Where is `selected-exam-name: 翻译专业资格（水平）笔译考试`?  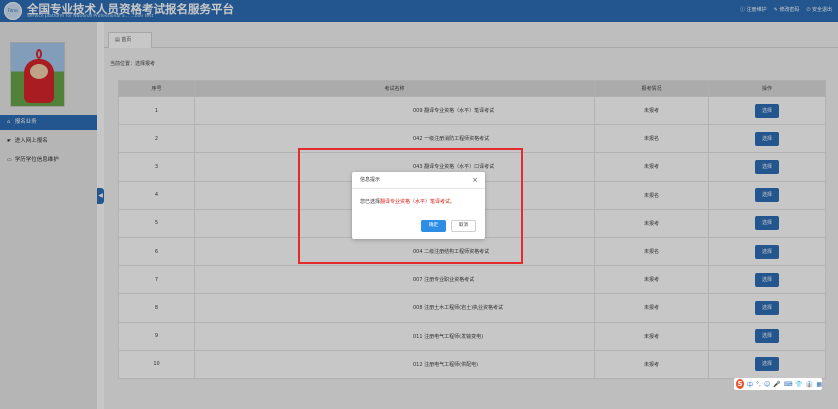 selected-exam-name: 翻译专业资格（水平）笔译考试 is located at coordinates (415, 202).